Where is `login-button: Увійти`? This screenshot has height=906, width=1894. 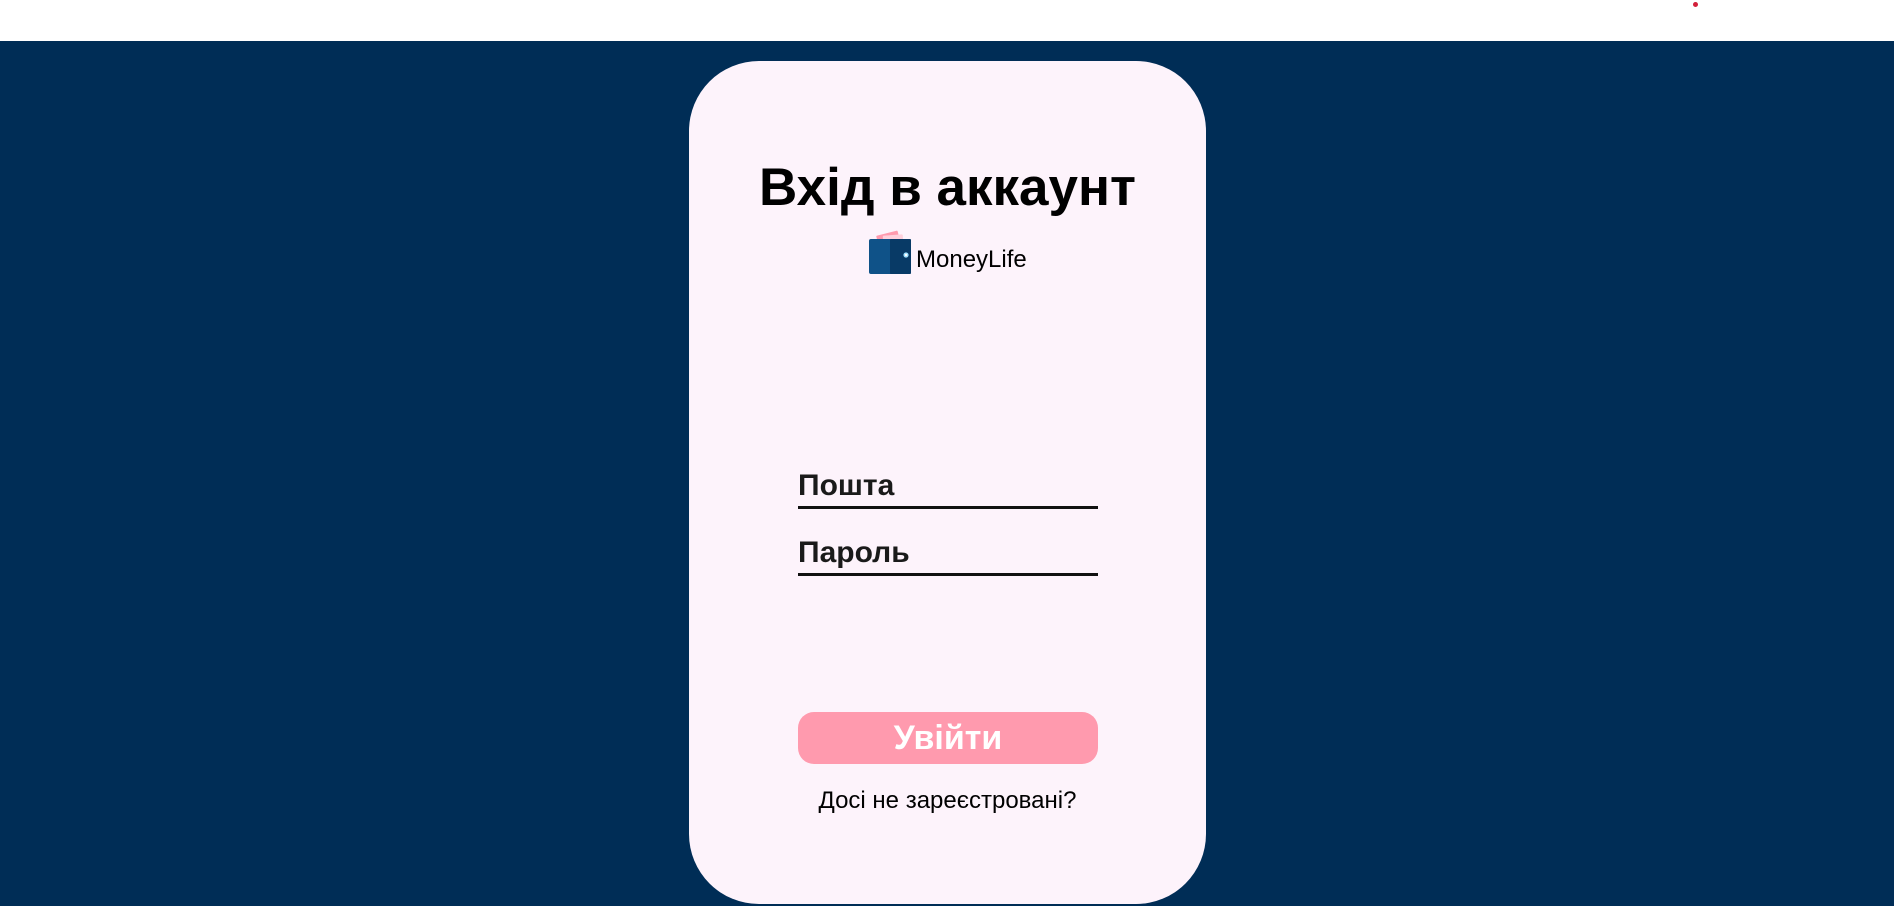
login-button: Увійти is located at coordinates (948, 738).